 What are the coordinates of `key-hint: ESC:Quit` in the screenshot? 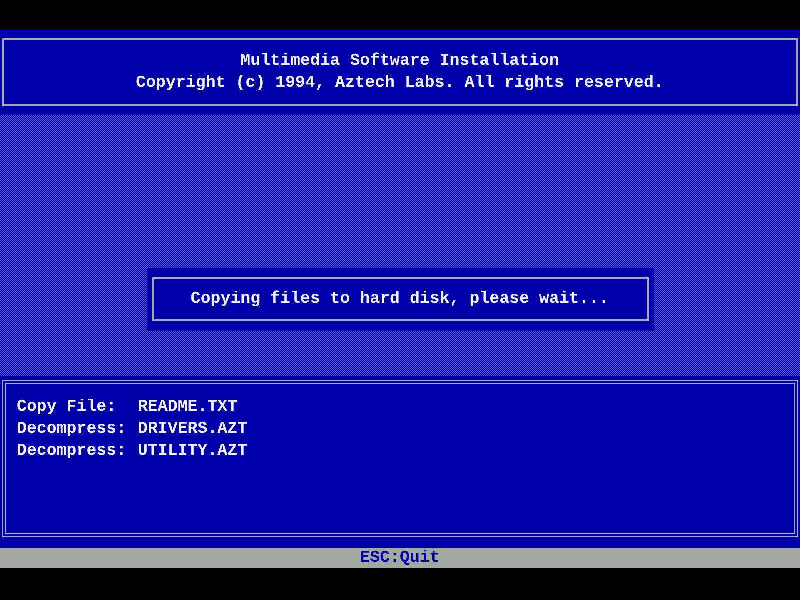 It's located at (400, 558).